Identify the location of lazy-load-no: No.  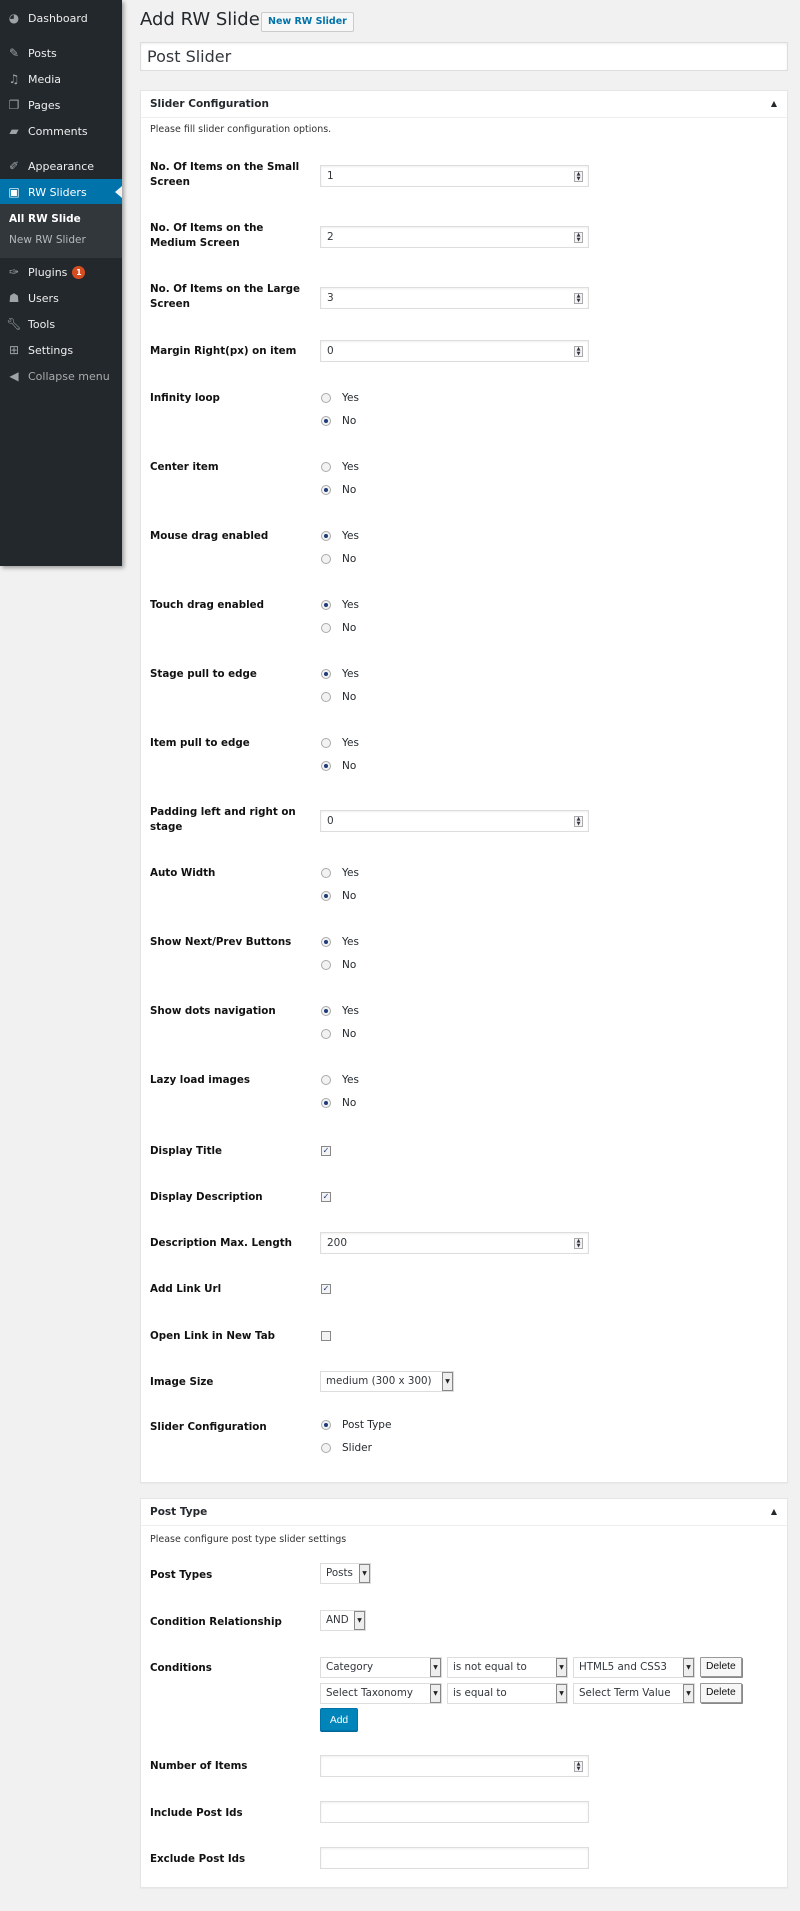
(338, 1103).